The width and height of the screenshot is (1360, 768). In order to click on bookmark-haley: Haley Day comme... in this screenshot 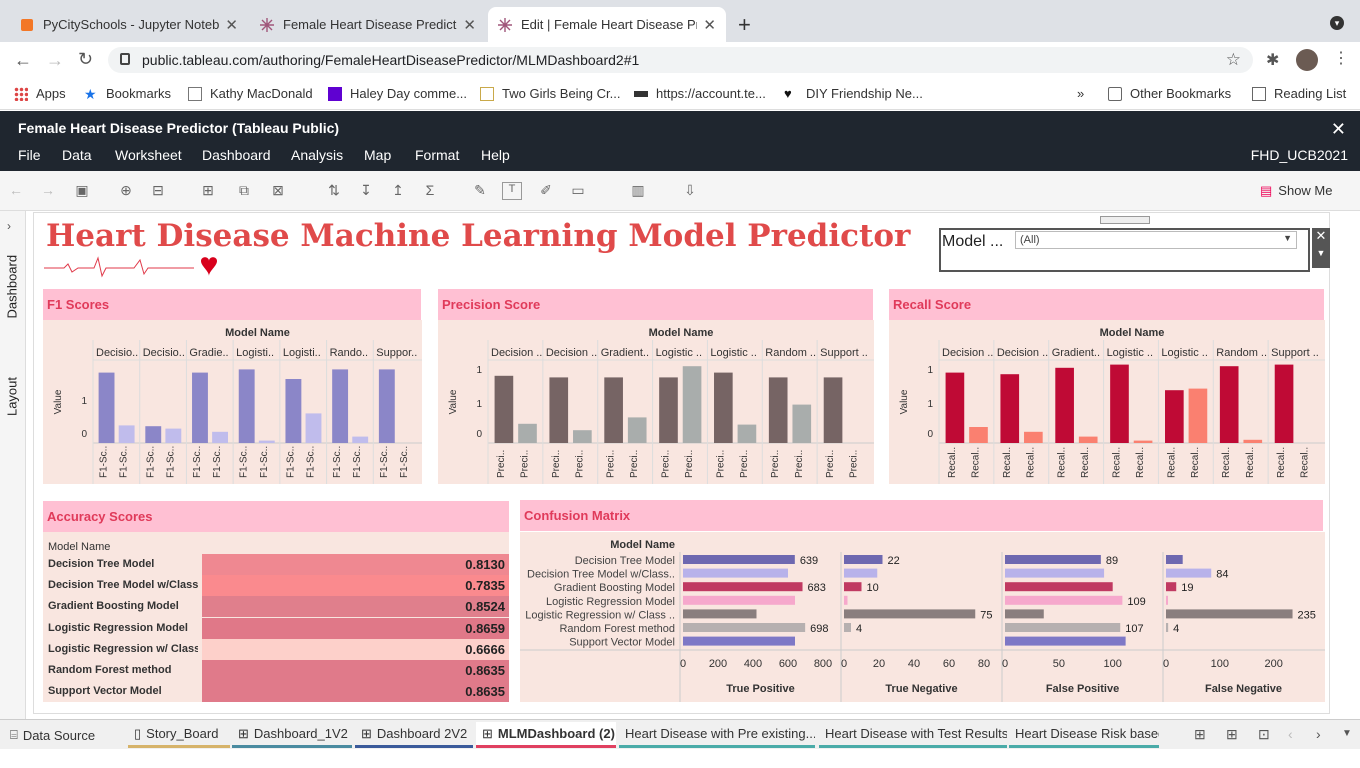, I will do `click(397, 93)`.